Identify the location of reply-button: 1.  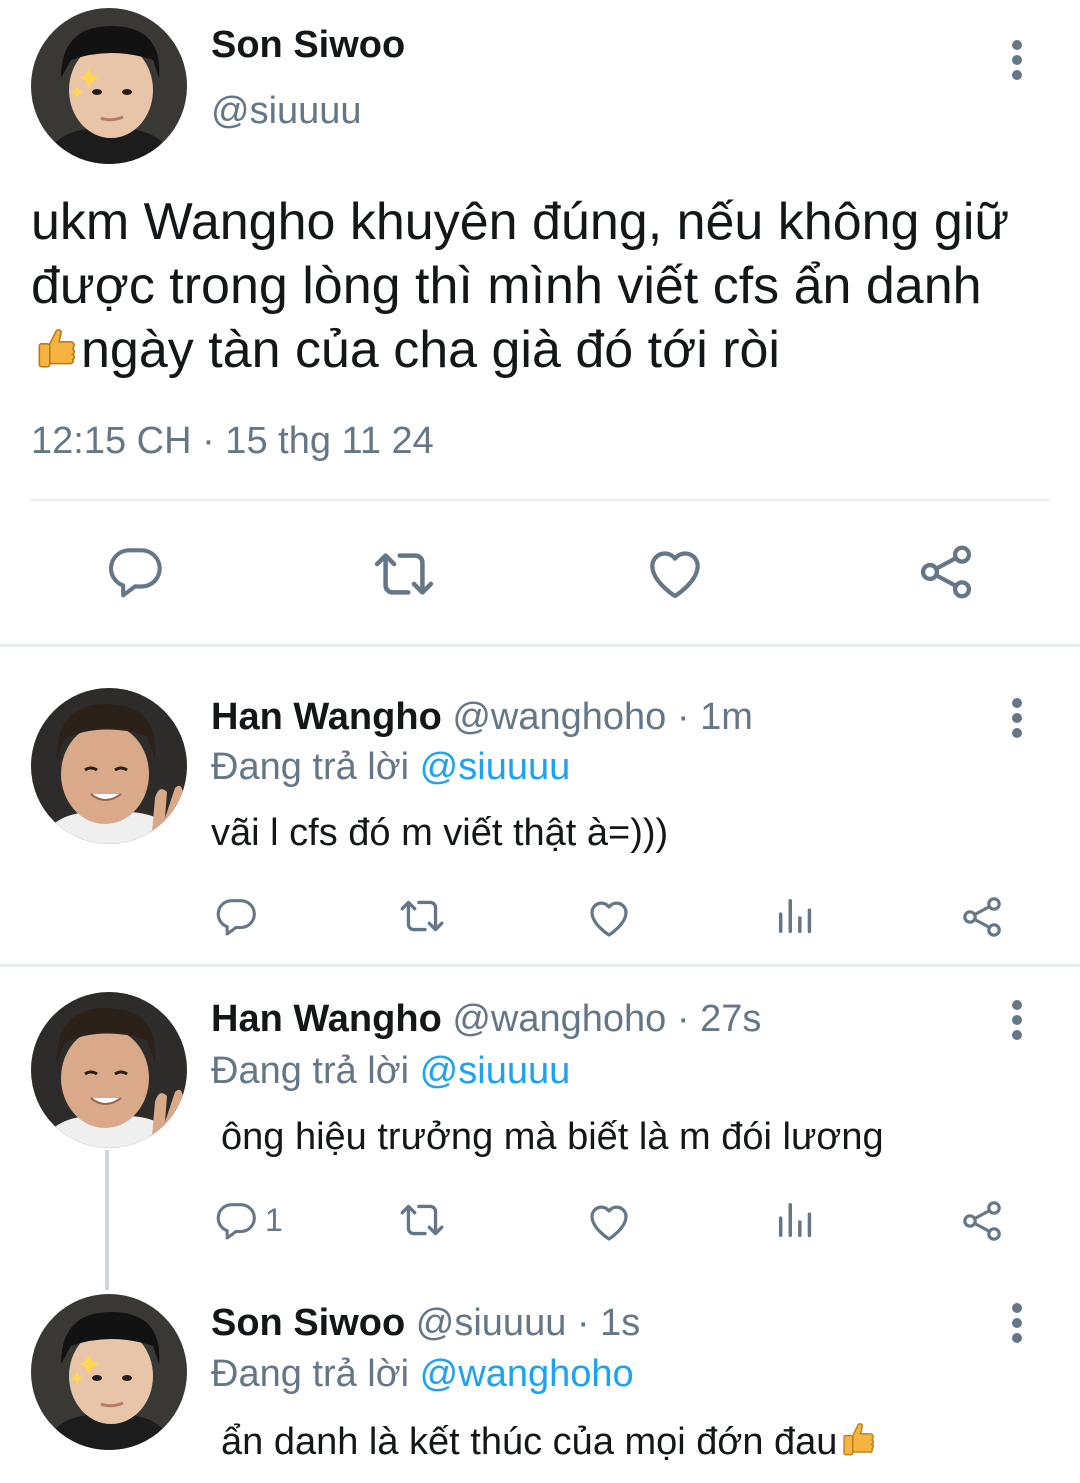
(248, 1220).